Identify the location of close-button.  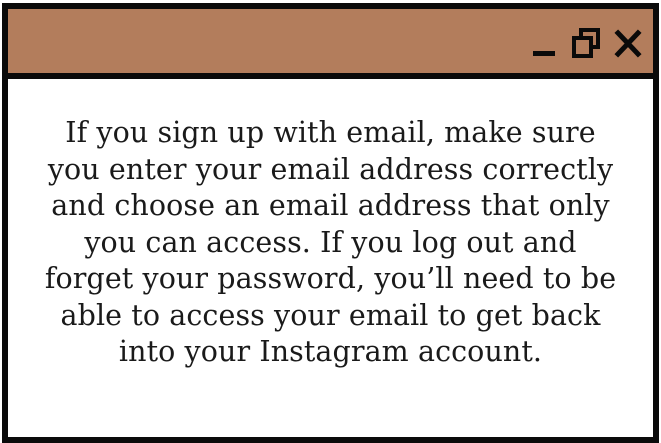
(628, 43).